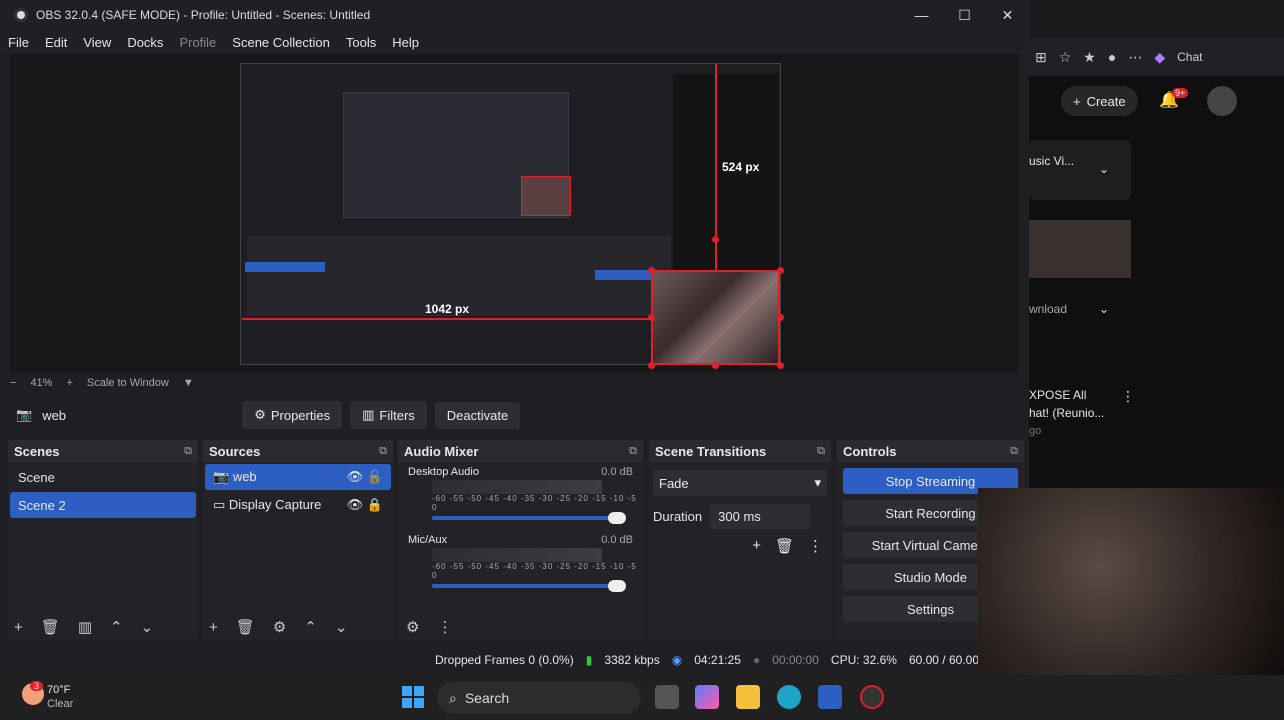 The width and height of the screenshot is (1284, 720). I want to click on weather-widget: 70°F Clear, so click(60, 697).